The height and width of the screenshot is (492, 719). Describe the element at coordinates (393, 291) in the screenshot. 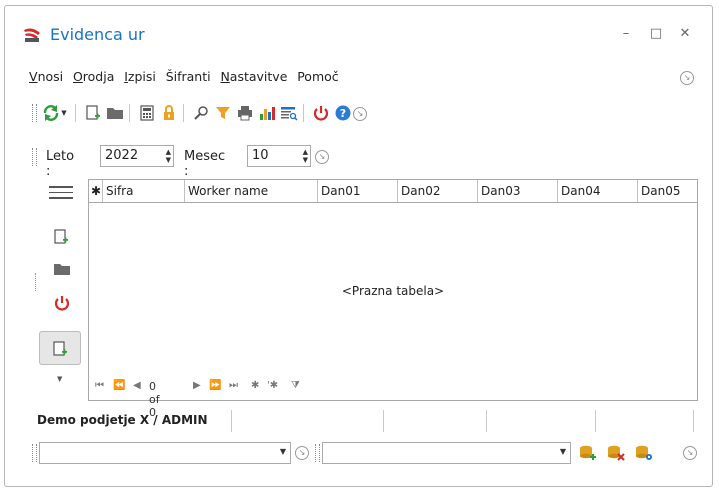

I see `empty-grid-message: <Prazna tabela>` at that location.